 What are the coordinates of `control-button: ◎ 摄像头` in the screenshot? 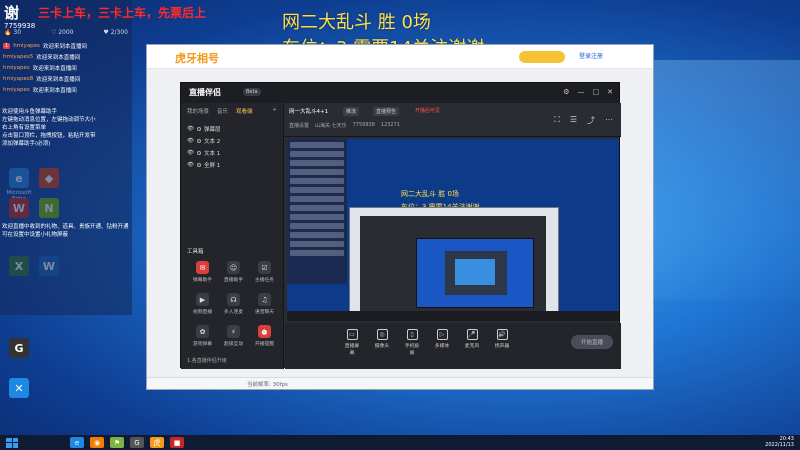 It's located at (382, 342).